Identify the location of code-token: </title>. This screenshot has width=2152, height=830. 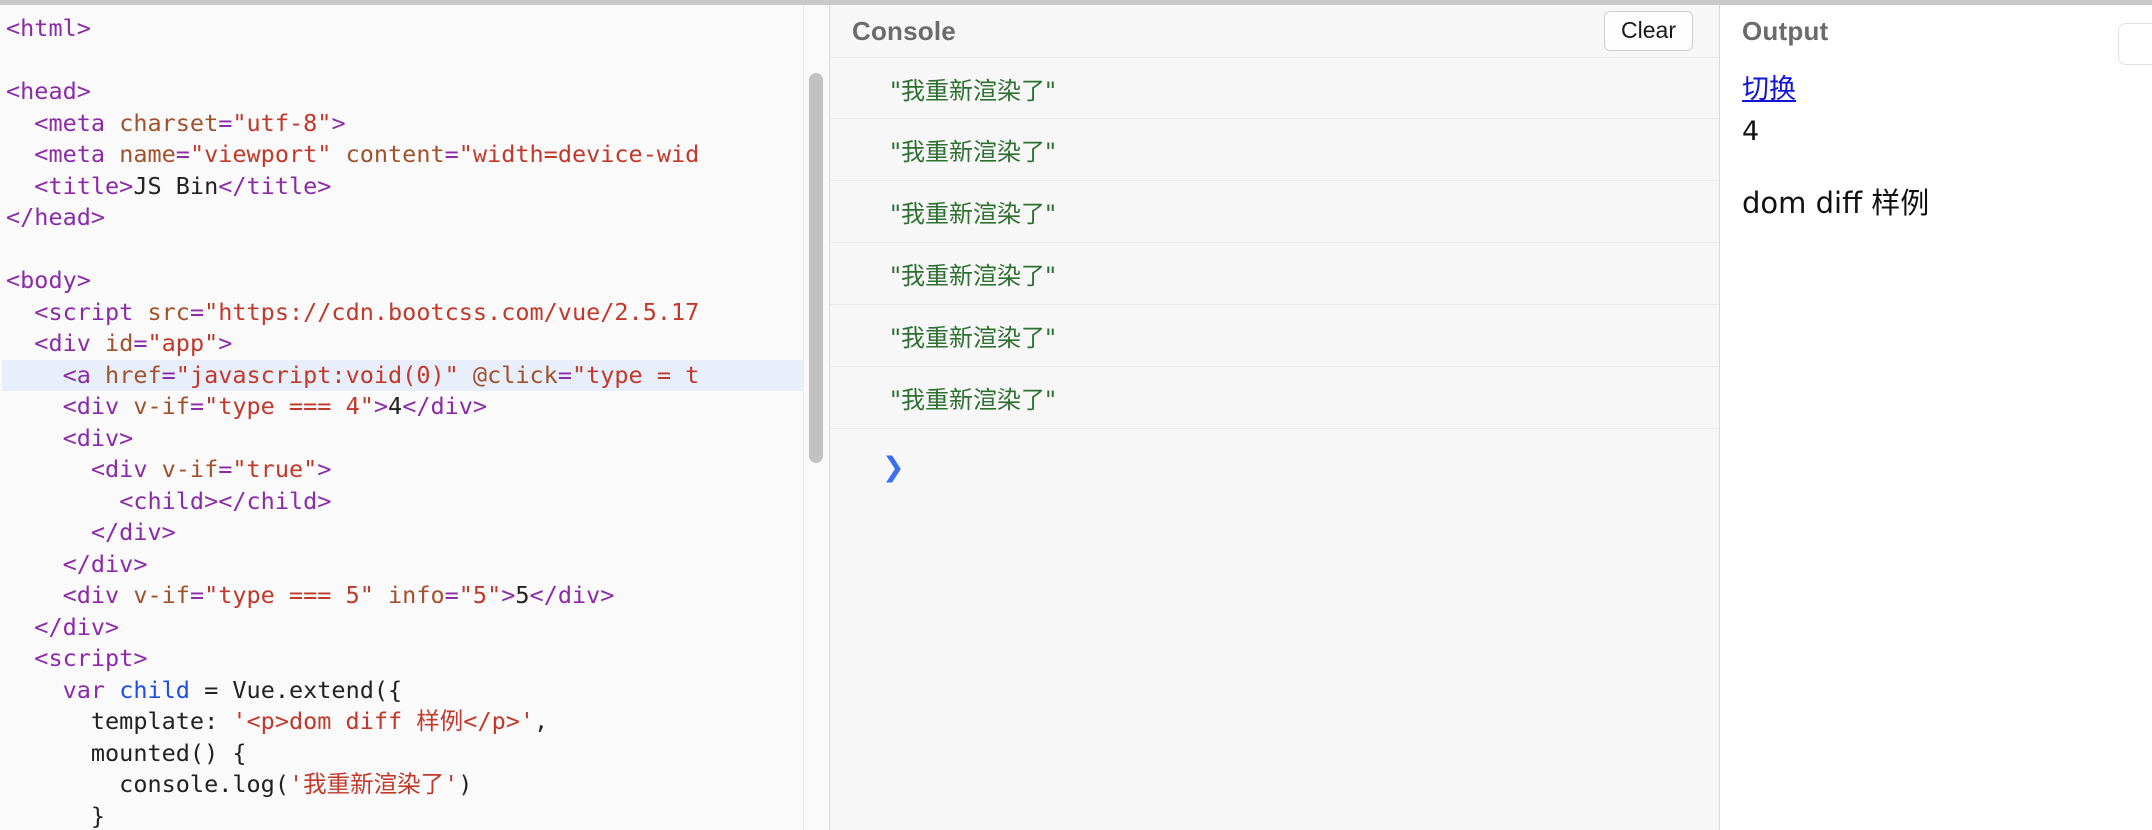
(275, 185).